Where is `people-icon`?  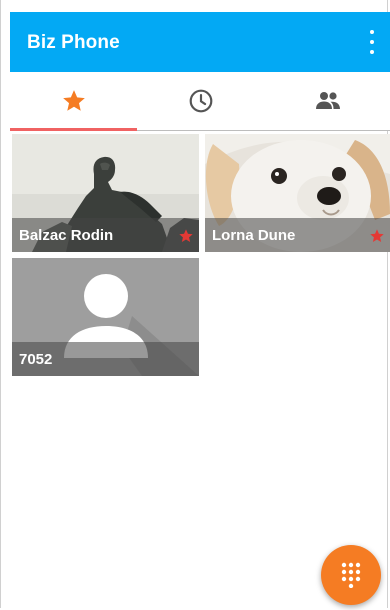
people-icon is located at coordinates (327, 100).